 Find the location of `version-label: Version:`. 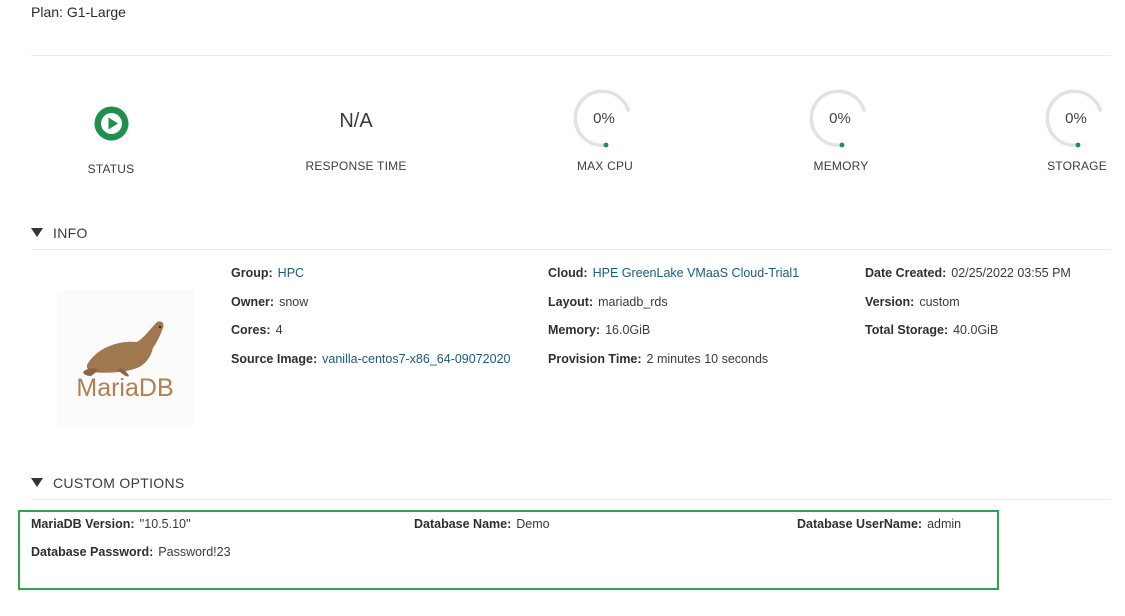

version-label: Version: is located at coordinates (890, 302).